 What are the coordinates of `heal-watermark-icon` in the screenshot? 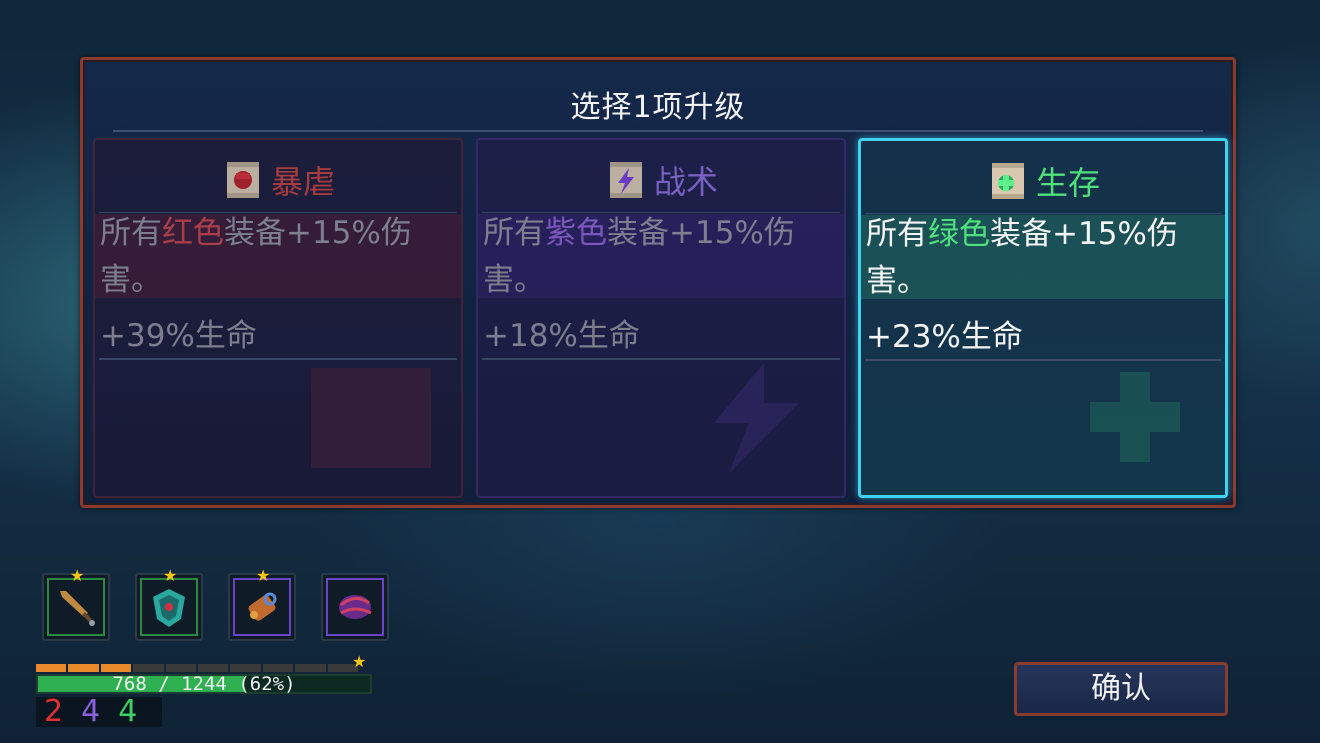 It's located at (1135, 417).